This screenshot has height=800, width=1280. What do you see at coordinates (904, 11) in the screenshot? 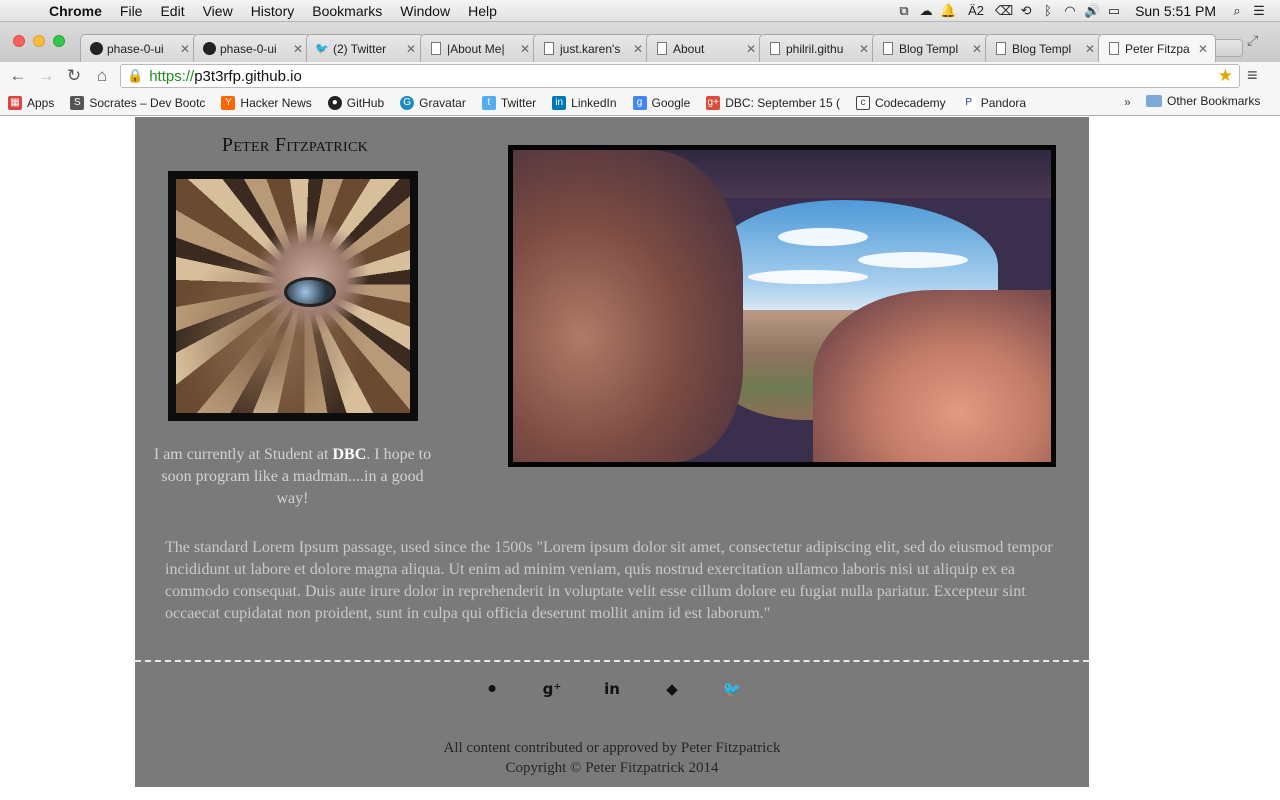
I see `window-icon: ⧉` at bounding box center [904, 11].